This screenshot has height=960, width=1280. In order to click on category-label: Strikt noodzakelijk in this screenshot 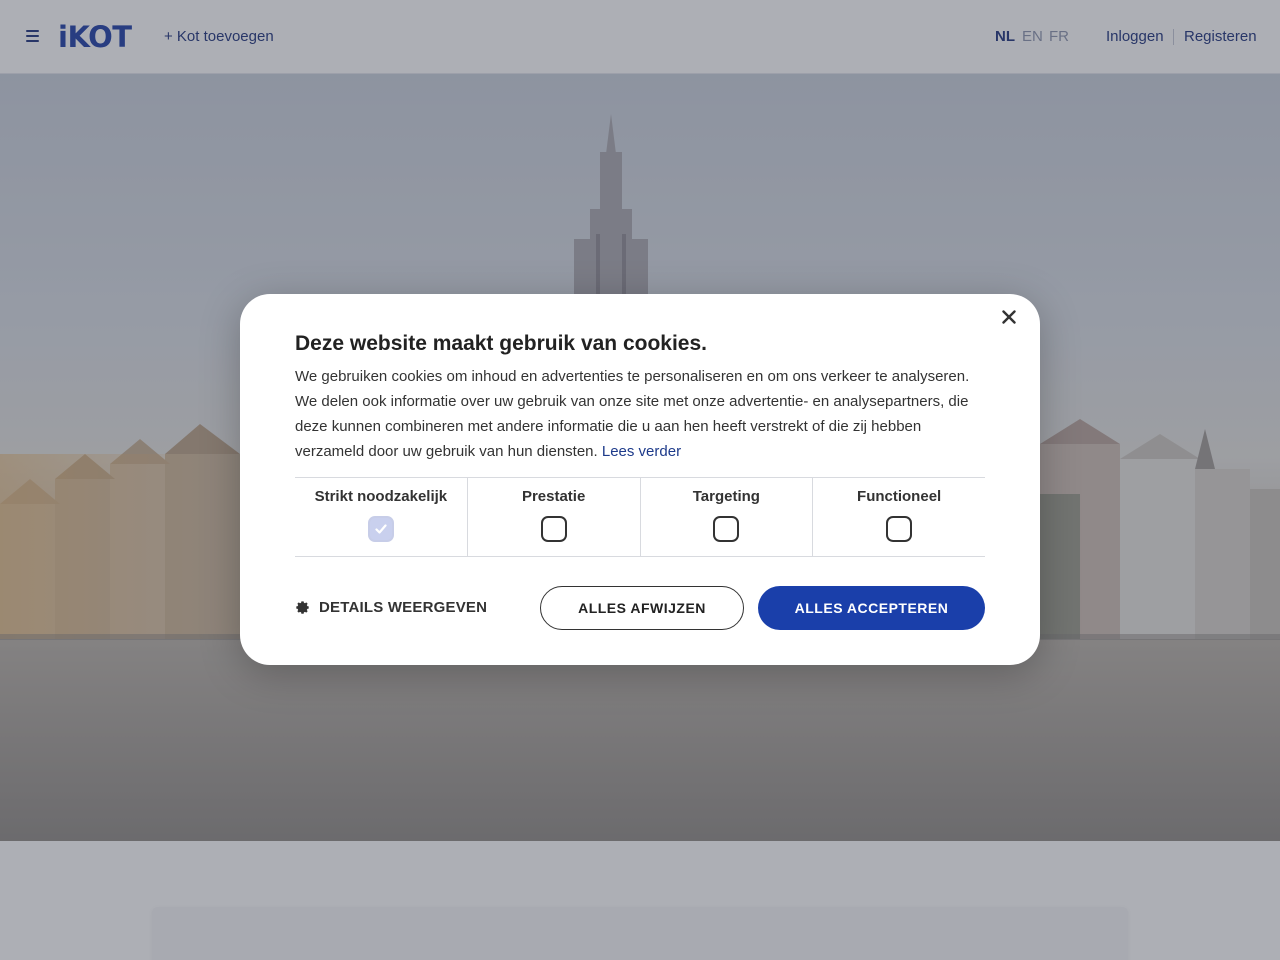, I will do `click(381, 496)`.